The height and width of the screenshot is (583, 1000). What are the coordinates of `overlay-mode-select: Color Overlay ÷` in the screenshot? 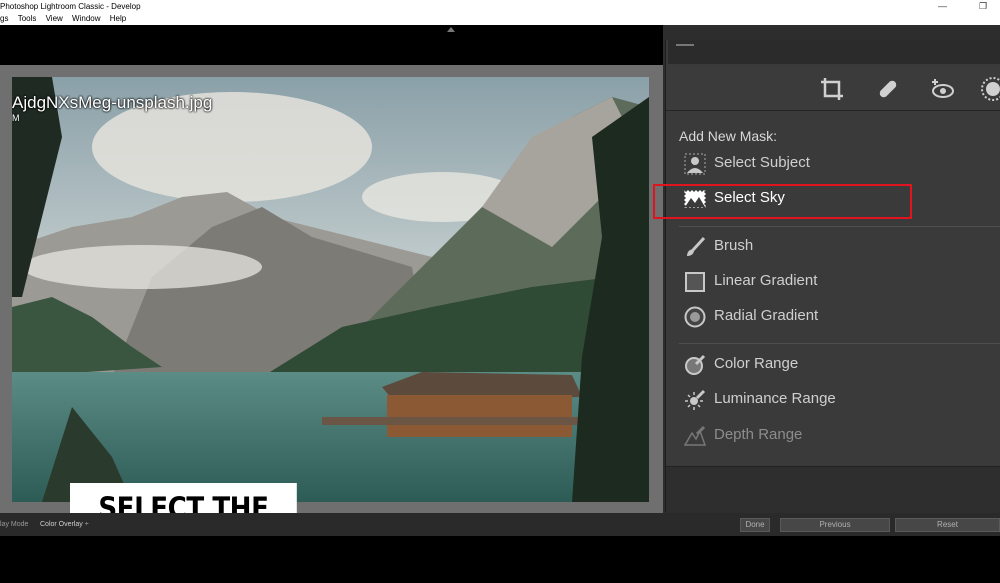 It's located at (64, 524).